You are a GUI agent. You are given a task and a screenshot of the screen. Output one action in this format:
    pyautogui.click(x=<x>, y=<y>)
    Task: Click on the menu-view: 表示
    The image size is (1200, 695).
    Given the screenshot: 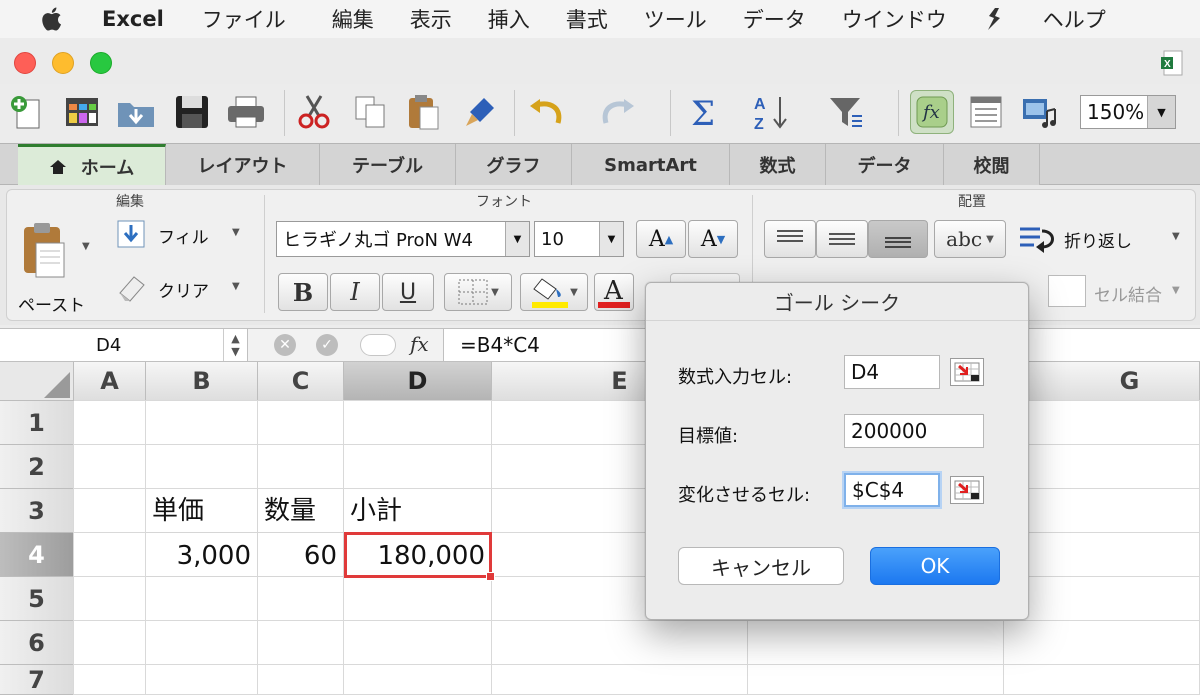 What is the action you would take?
    pyautogui.click(x=431, y=19)
    